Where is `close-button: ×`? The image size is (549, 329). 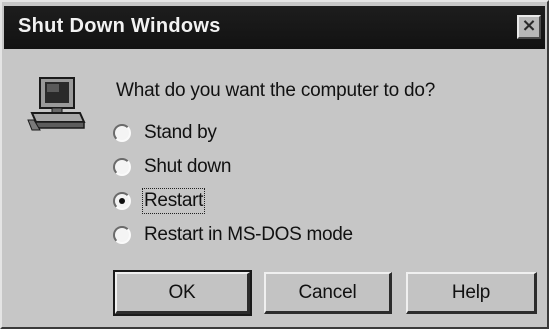 close-button: × is located at coordinates (529, 27).